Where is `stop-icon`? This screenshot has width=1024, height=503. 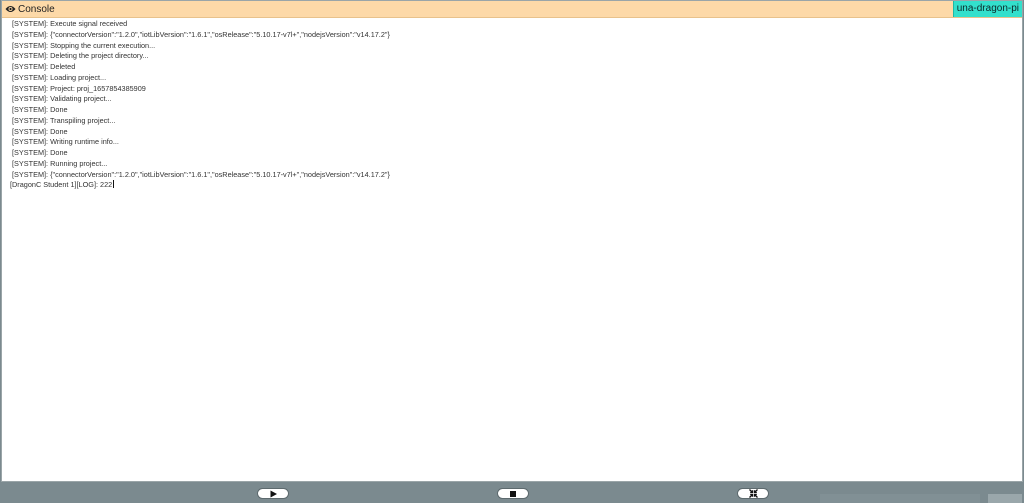 stop-icon is located at coordinates (513, 493).